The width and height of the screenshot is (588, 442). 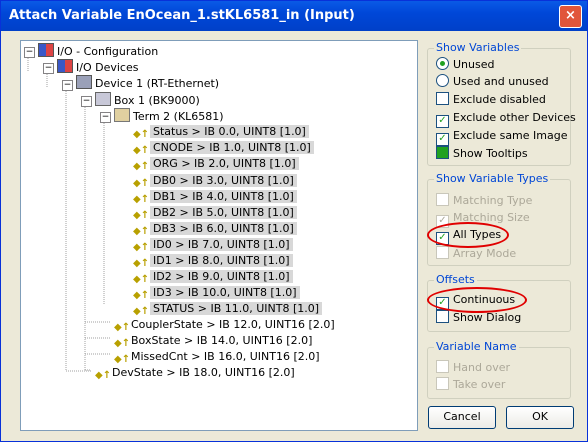 What do you see at coordinates (213, 245) in the screenshot?
I see `tree-var: ◆↑ ID0 > IB 7.0, UINT8 [1.0]` at bounding box center [213, 245].